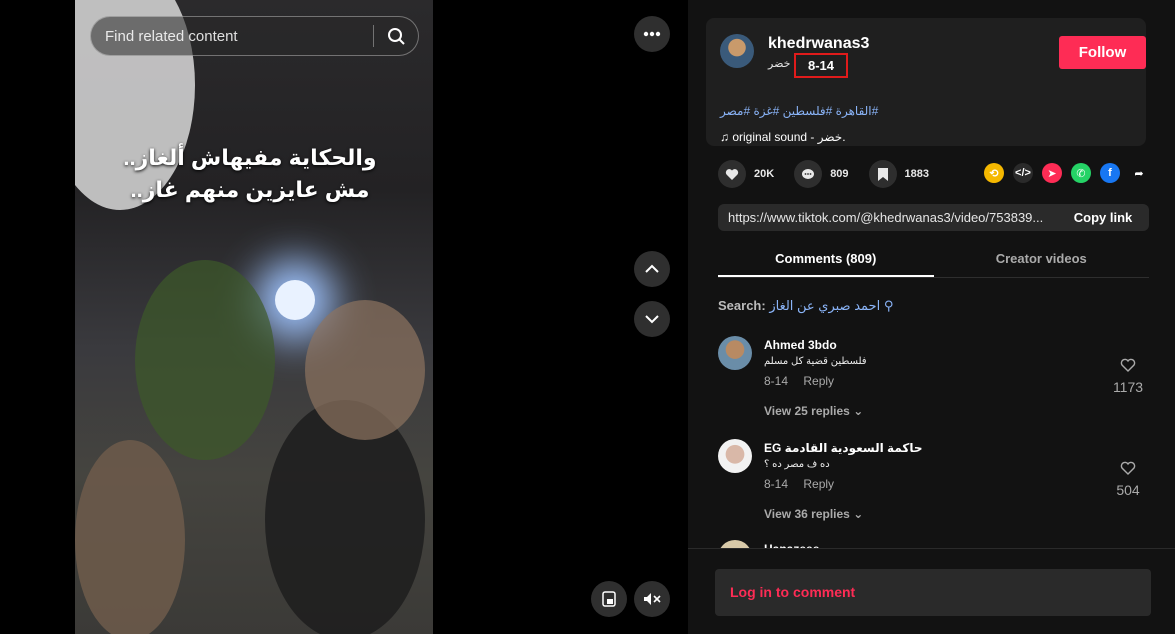  I want to click on related-search-input: Find related content, so click(232, 36).